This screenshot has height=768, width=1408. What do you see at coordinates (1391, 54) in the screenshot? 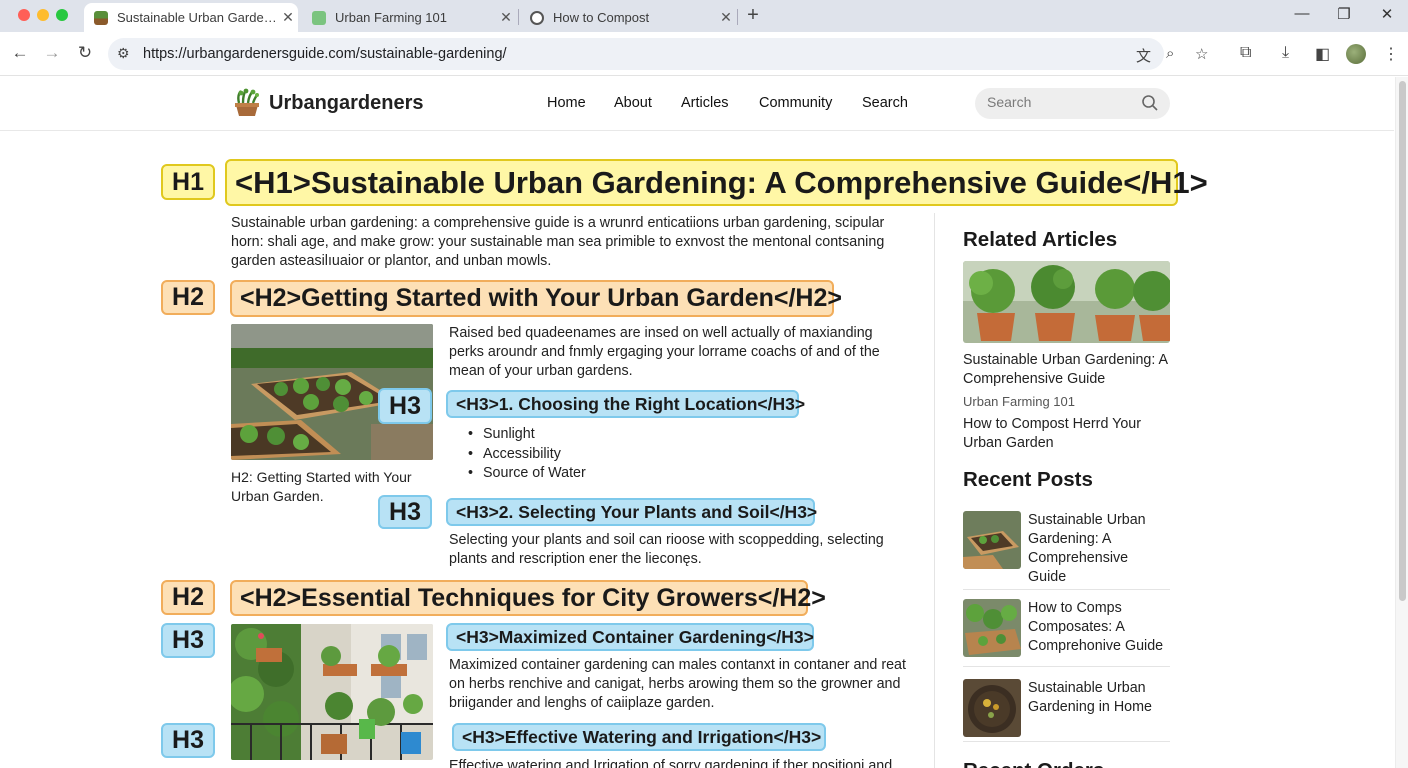
I see `menu-kebab-icon: ⋮` at bounding box center [1391, 54].